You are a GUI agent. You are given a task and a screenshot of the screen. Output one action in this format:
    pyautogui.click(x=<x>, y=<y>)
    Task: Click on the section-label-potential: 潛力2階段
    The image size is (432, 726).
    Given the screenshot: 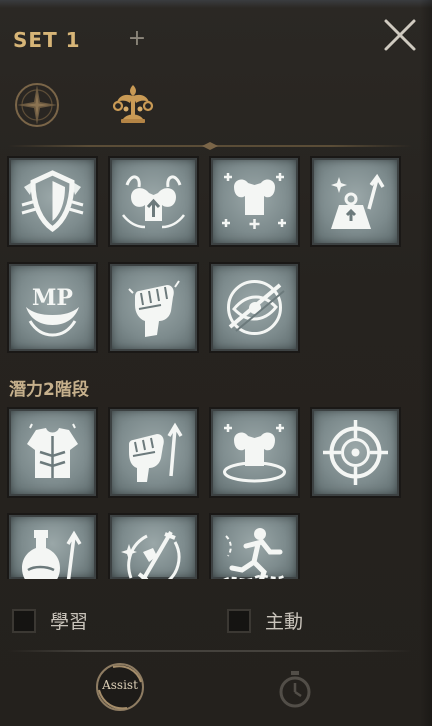 What is the action you would take?
    pyautogui.click(x=49, y=390)
    